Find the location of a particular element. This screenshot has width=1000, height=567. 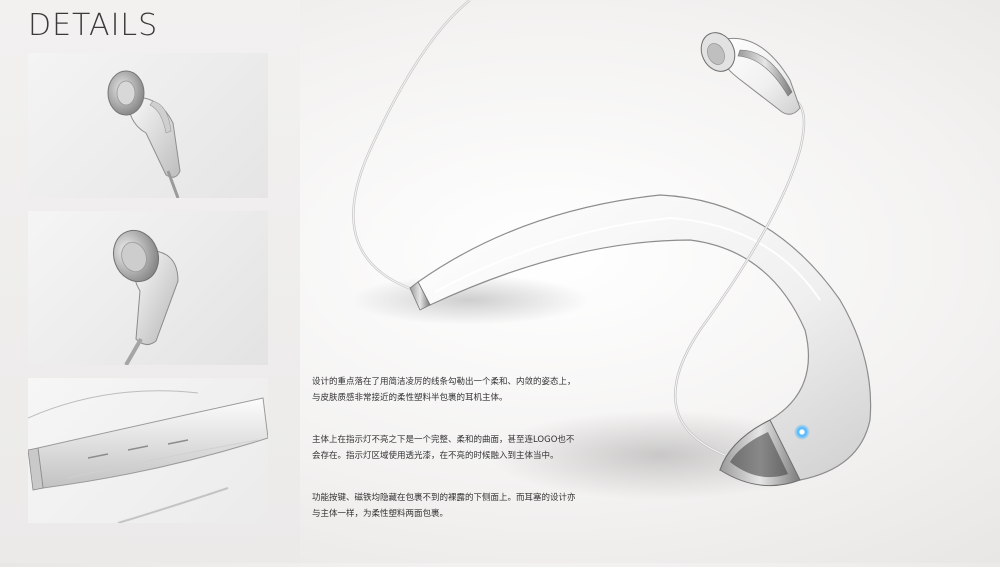

description-line: 功能按键、磁铁均隐藏在包裹不到的裸露的下侧面上。而耳塞的设计亦 is located at coordinates (444, 498).